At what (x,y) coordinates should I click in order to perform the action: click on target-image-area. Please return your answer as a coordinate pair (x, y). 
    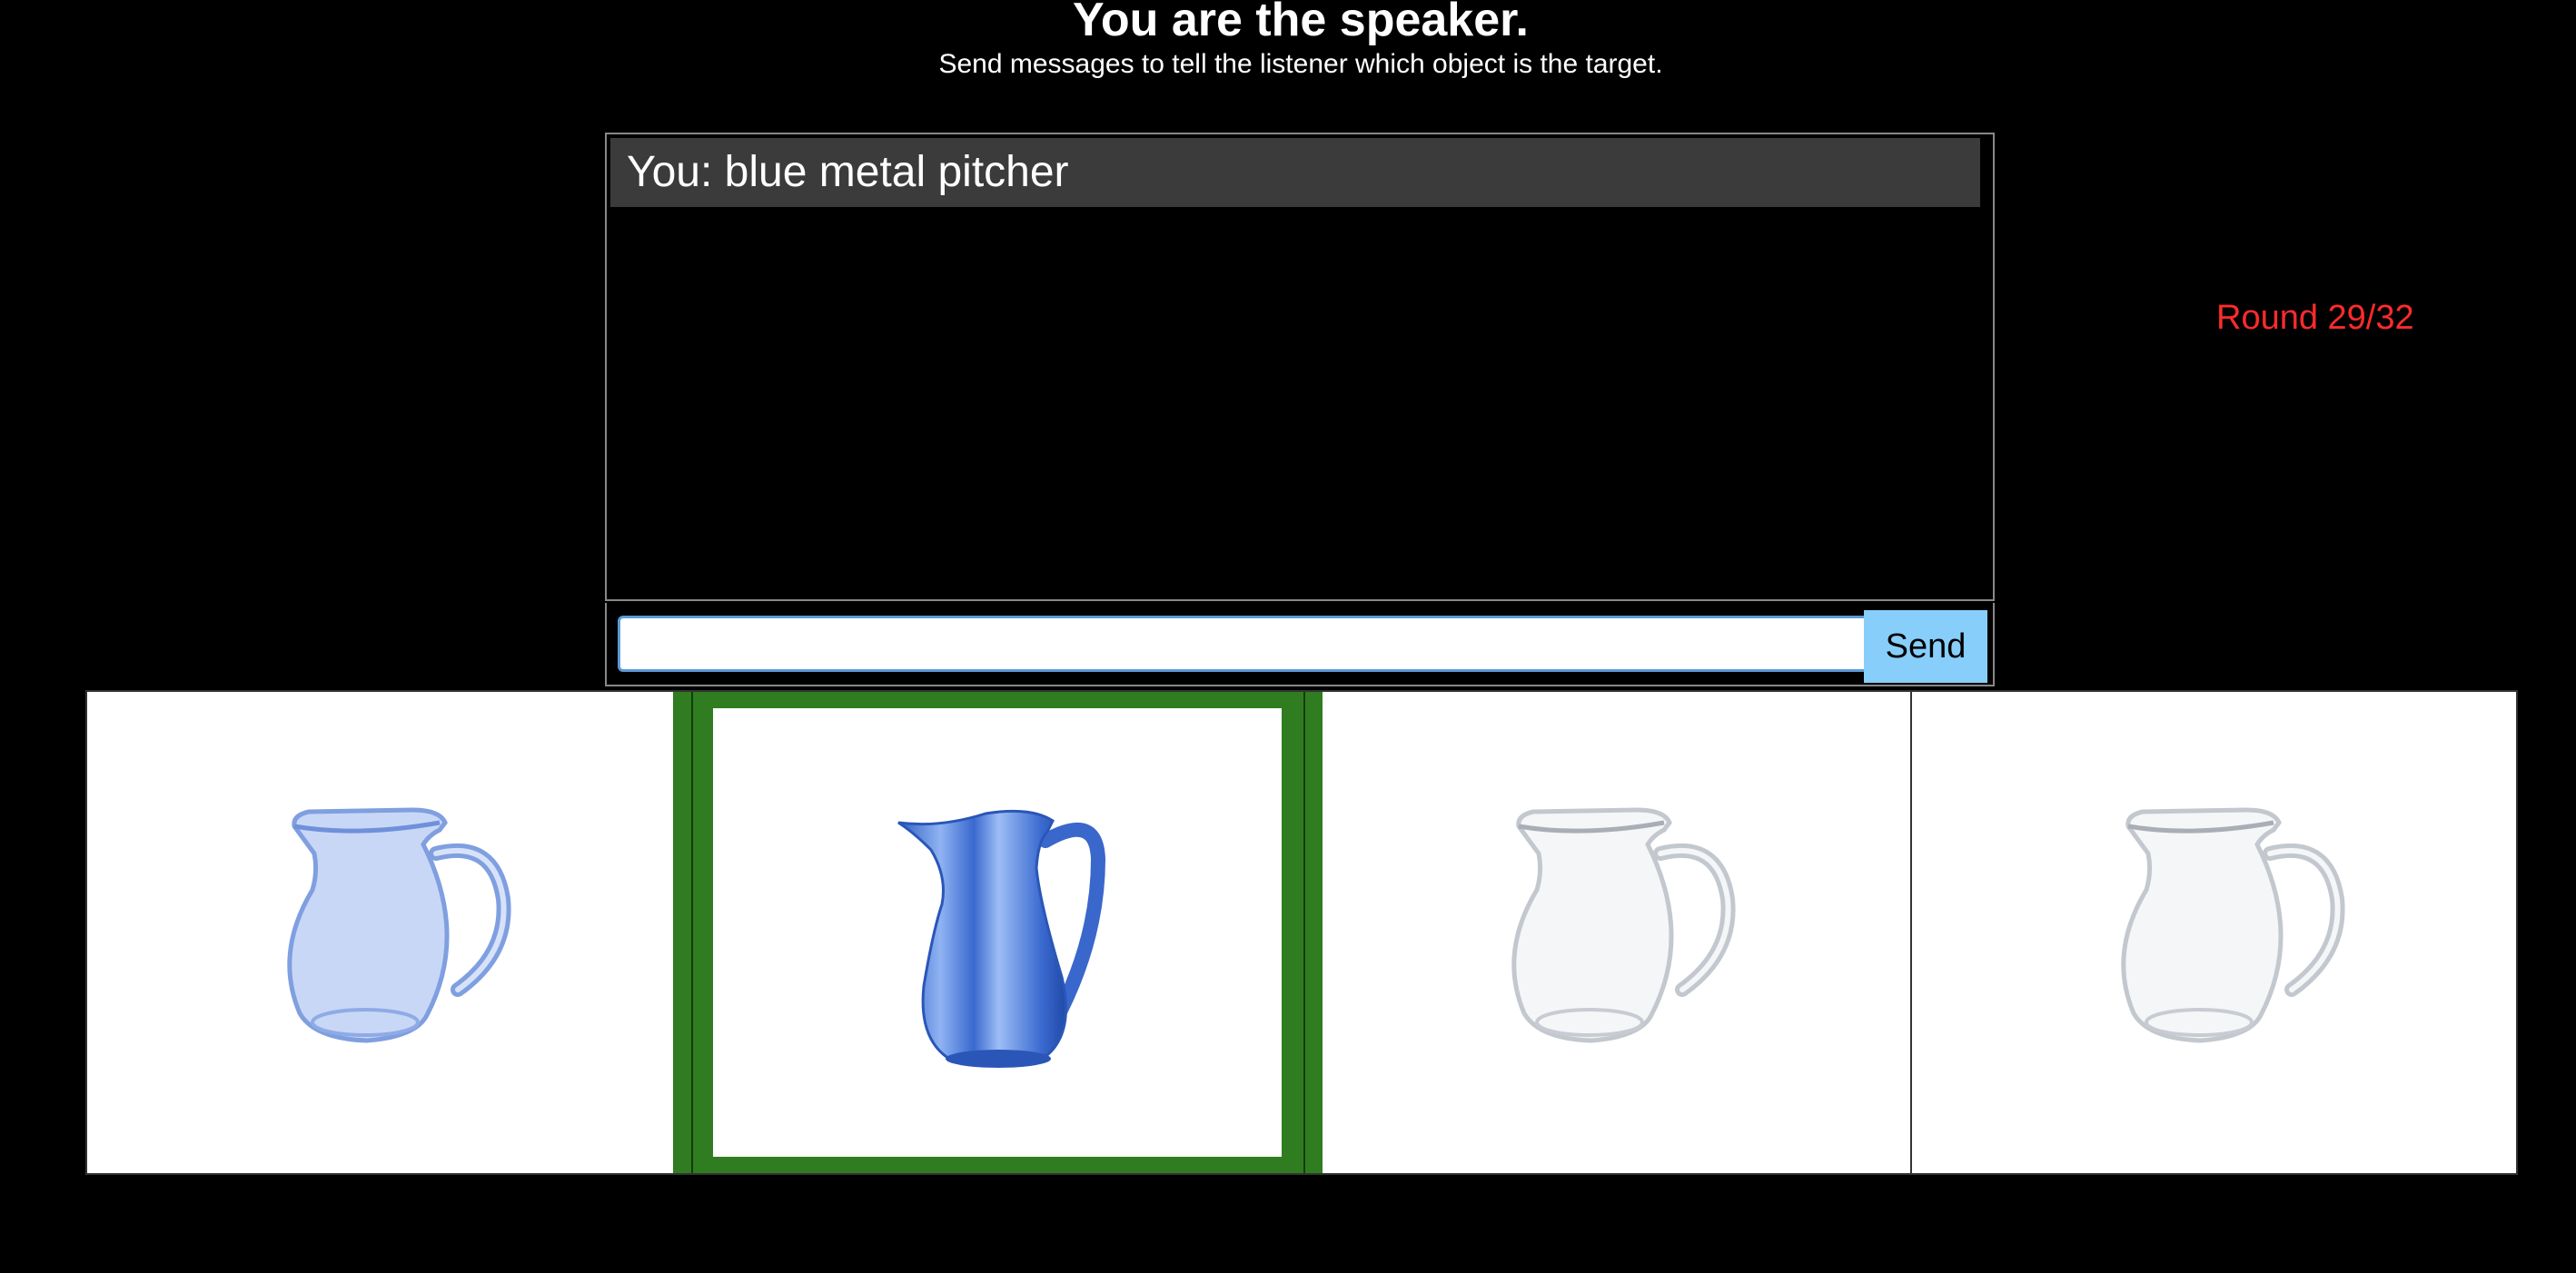
    Looking at the image, I should click on (998, 933).